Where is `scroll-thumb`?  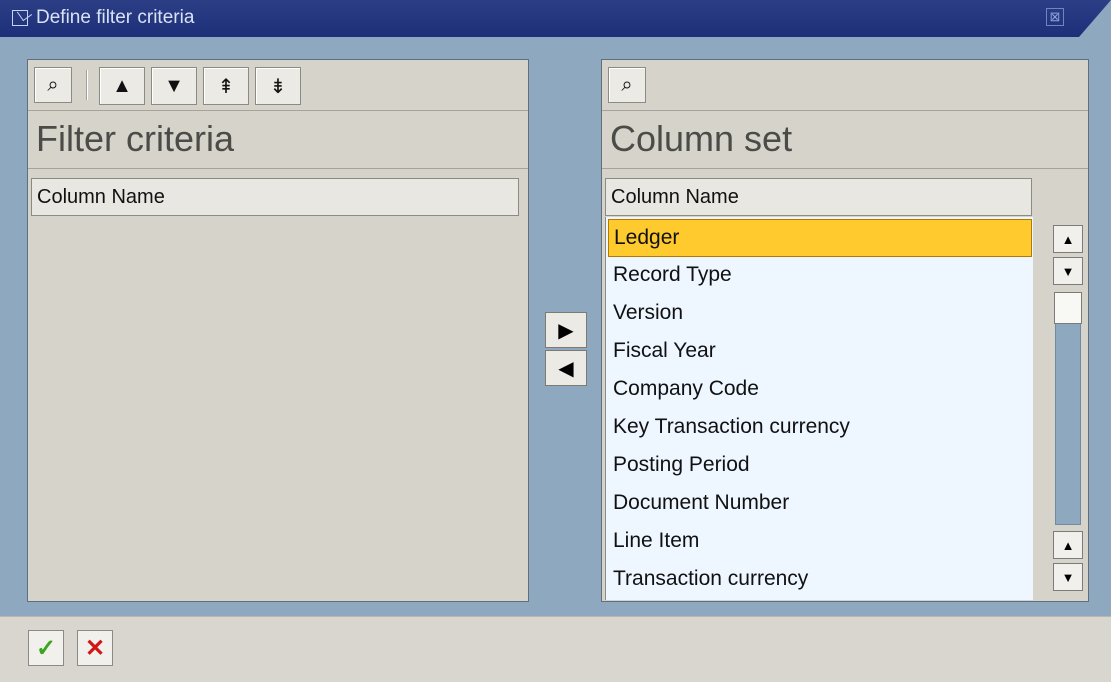
scroll-thumb is located at coordinates (1068, 308).